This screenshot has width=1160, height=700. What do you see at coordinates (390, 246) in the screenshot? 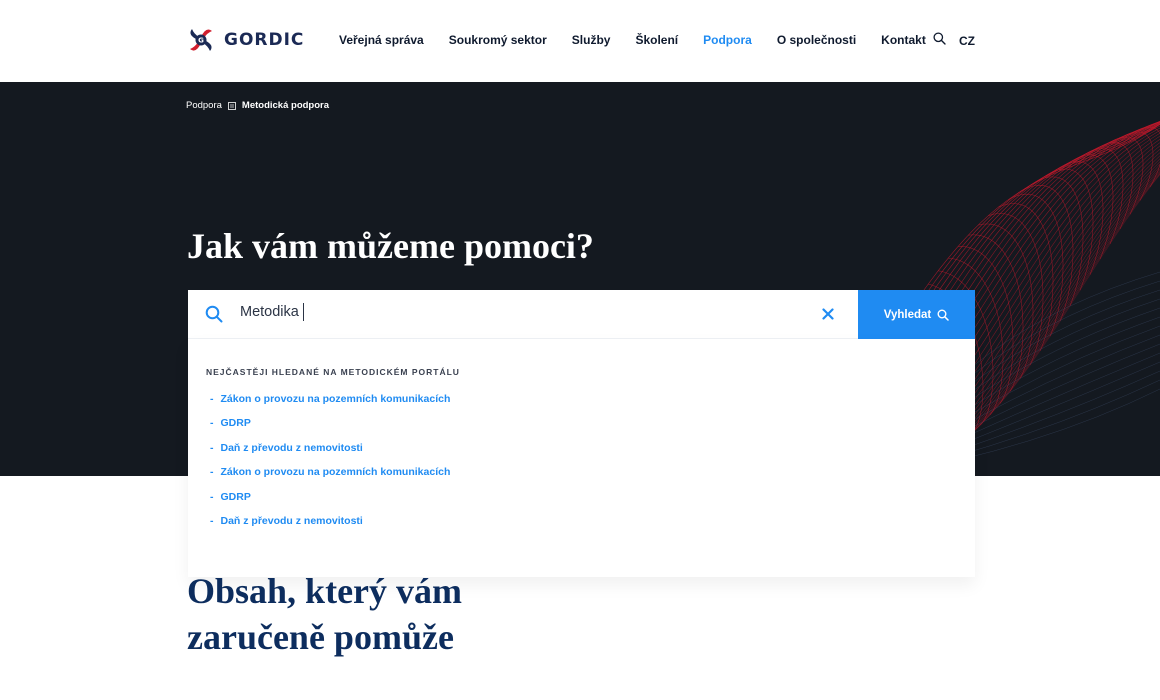
I see `hero-title: Jak vám můžeme pomoci?` at bounding box center [390, 246].